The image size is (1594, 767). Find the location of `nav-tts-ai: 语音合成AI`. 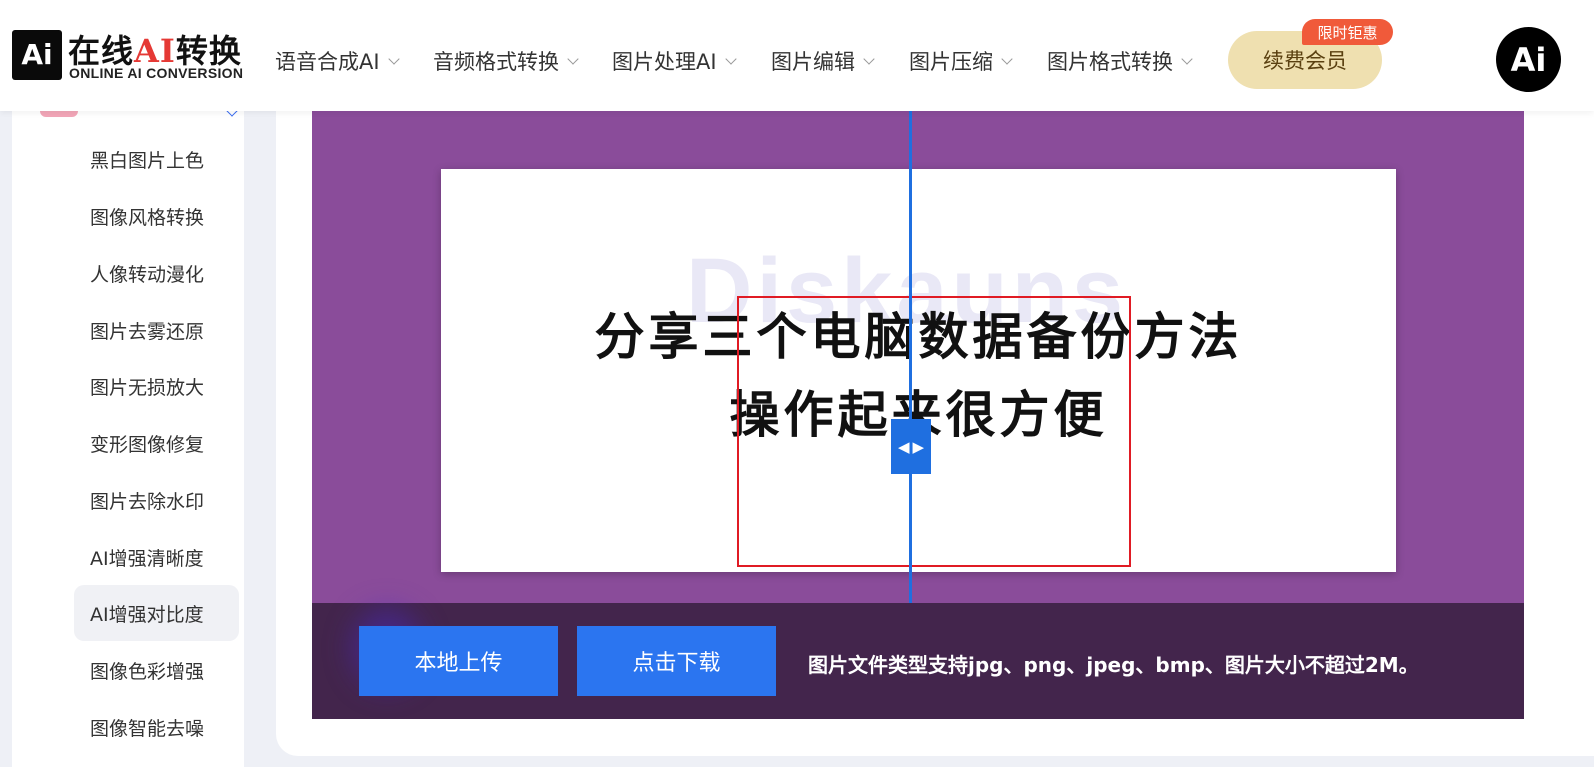

nav-tts-ai: 语音合成AI is located at coordinates (337, 61).